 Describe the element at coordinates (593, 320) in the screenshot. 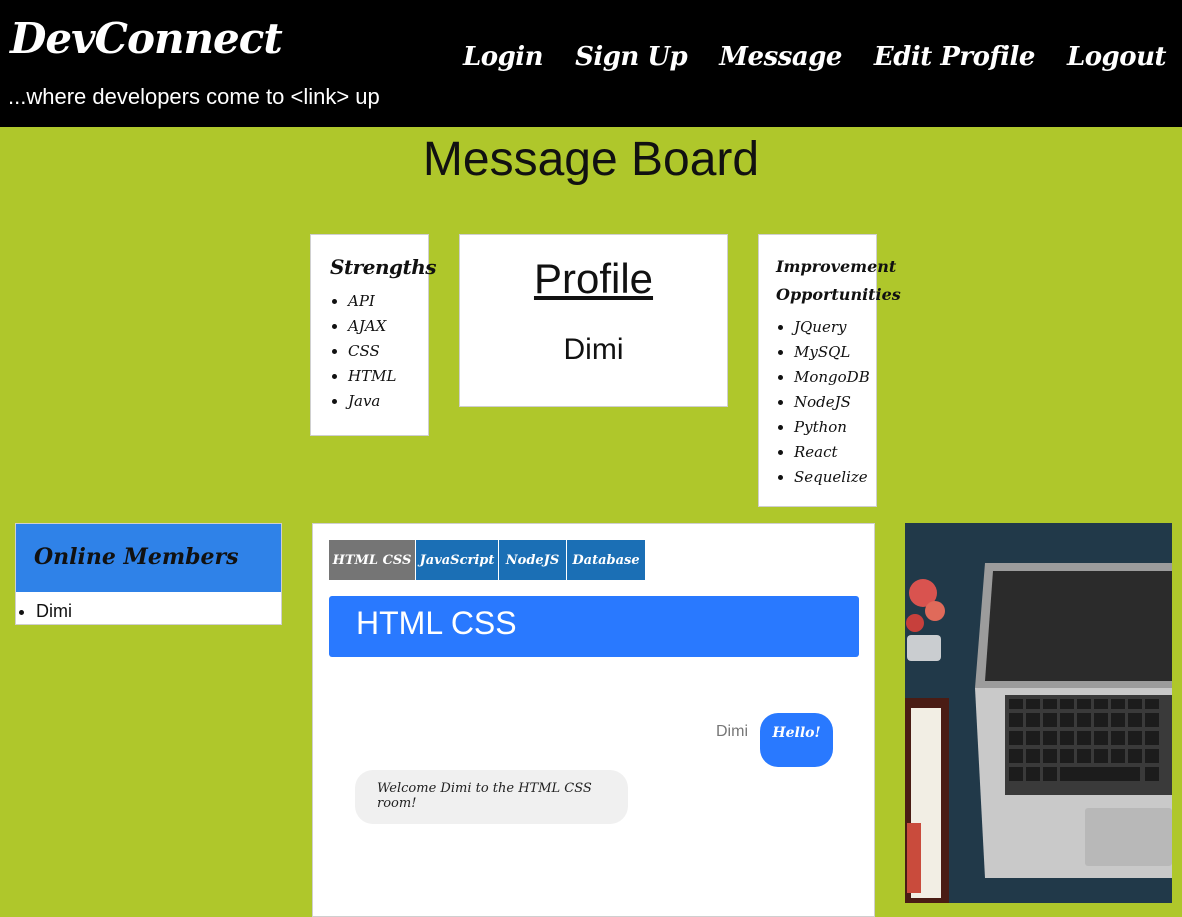

I see `profile-card: Profile Dimi` at that location.